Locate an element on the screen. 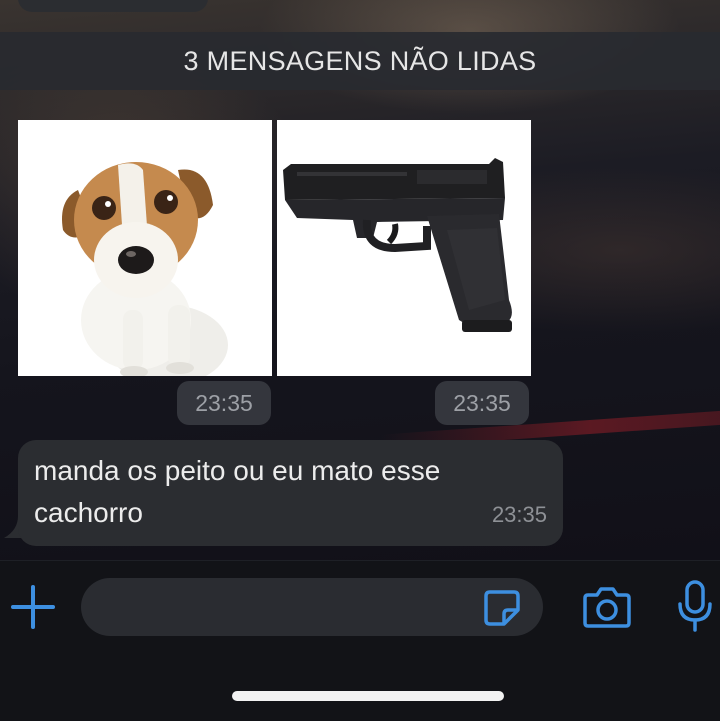  sticker-icon is located at coordinates (502, 608).